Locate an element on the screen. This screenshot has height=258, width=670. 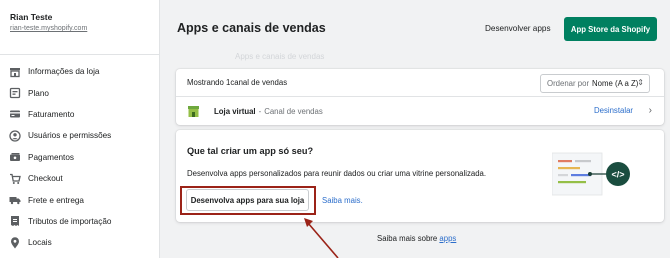
nav-item-payments: Pagamentos is located at coordinates (79, 157).